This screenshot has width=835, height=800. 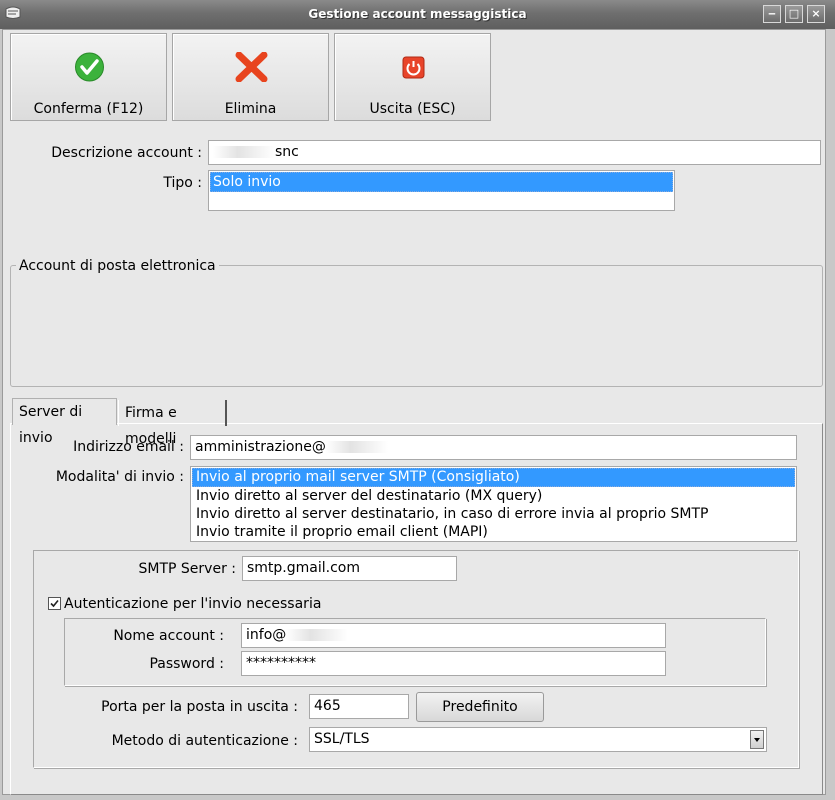 I want to click on default-port-button: Predefinito, so click(x=480, y=707).